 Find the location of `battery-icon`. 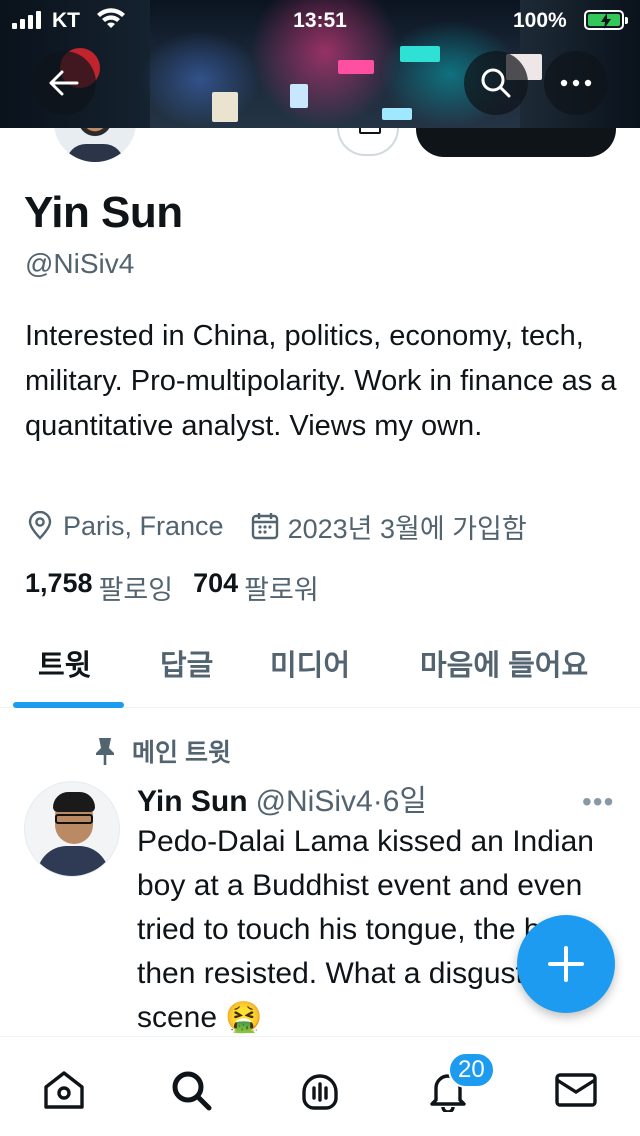

battery-icon is located at coordinates (606, 20).